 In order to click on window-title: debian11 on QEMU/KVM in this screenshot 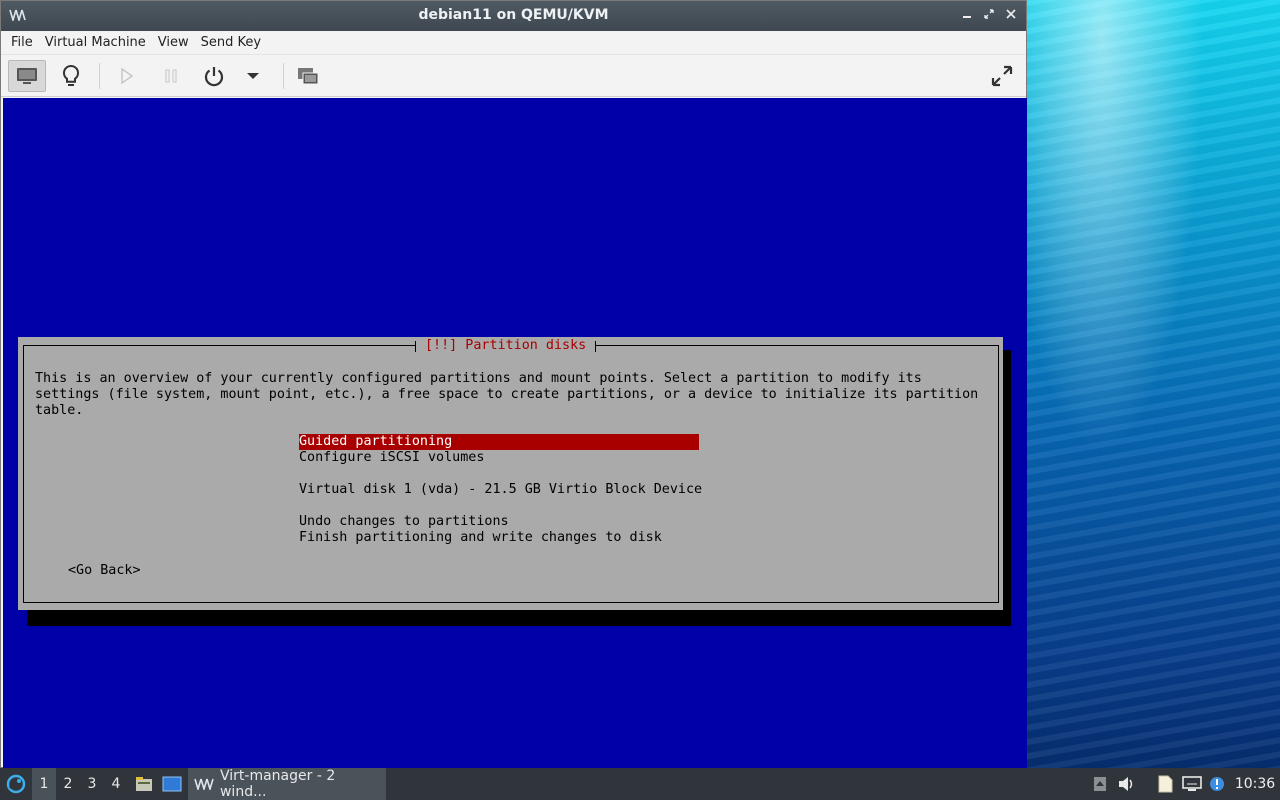, I will do `click(513, 15)`.